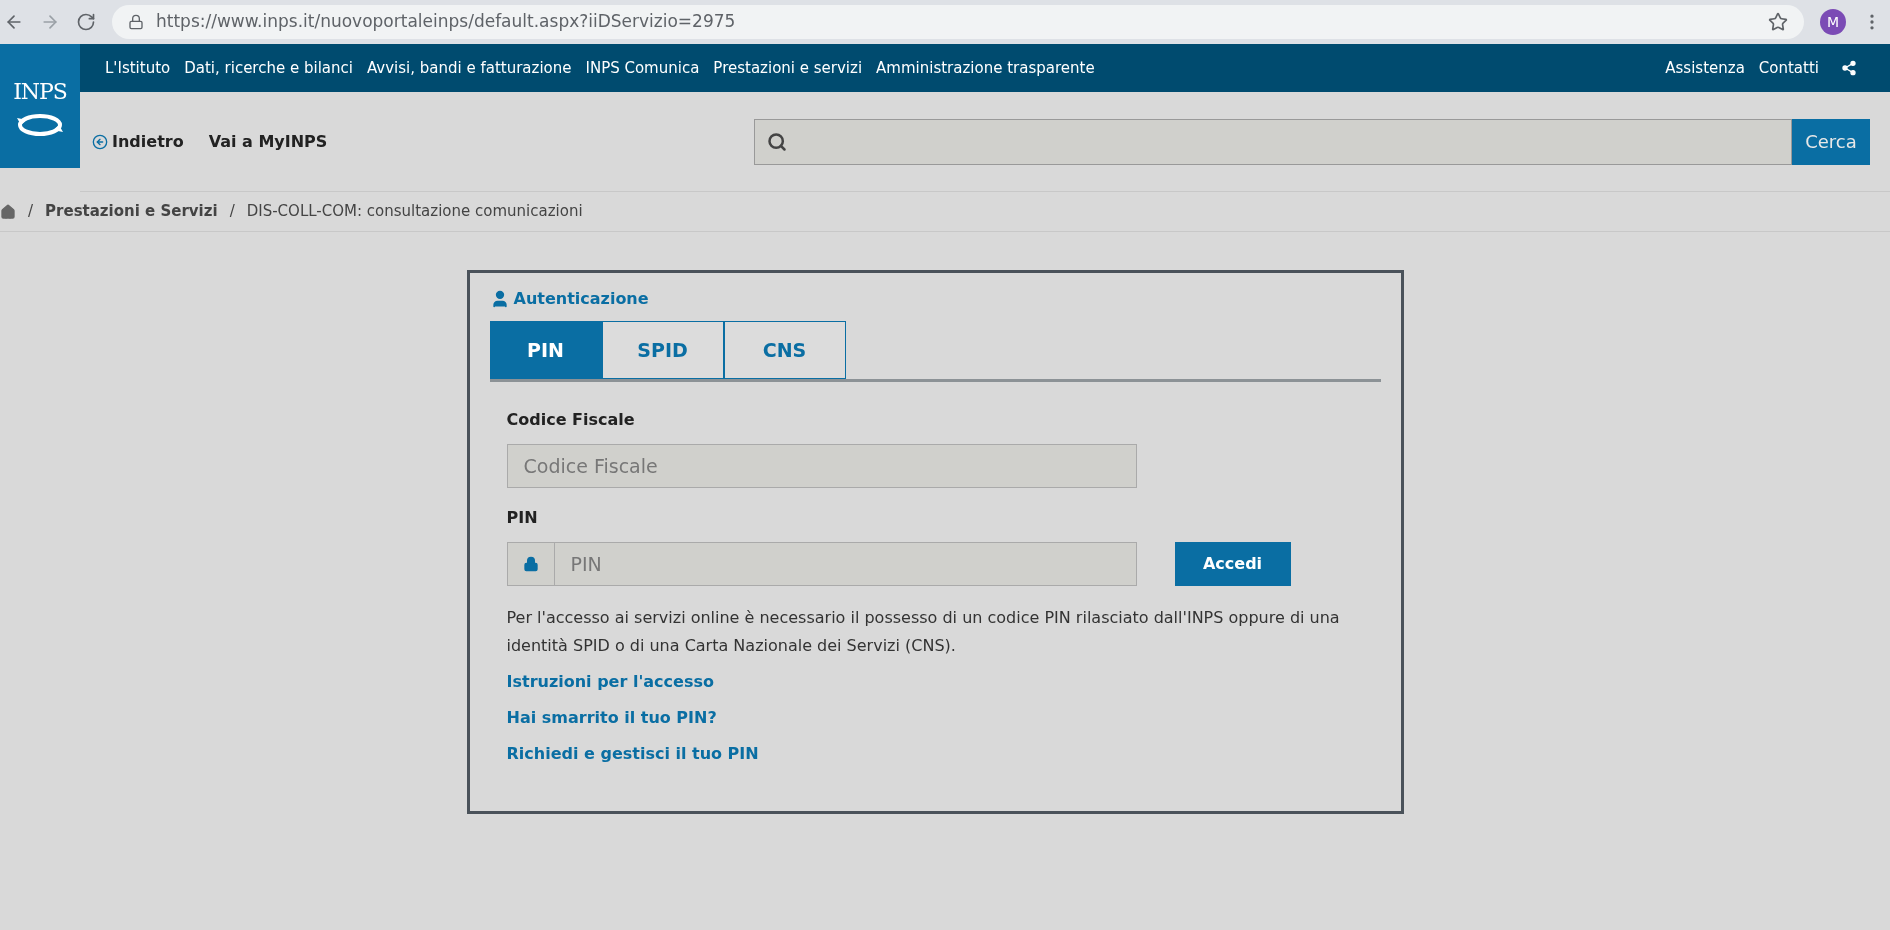 This screenshot has width=1890, height=930. What do you see at coordinates (545, 350) in the screenshot?
I see `login-tab: PIN` at bounding box center [545, 350].